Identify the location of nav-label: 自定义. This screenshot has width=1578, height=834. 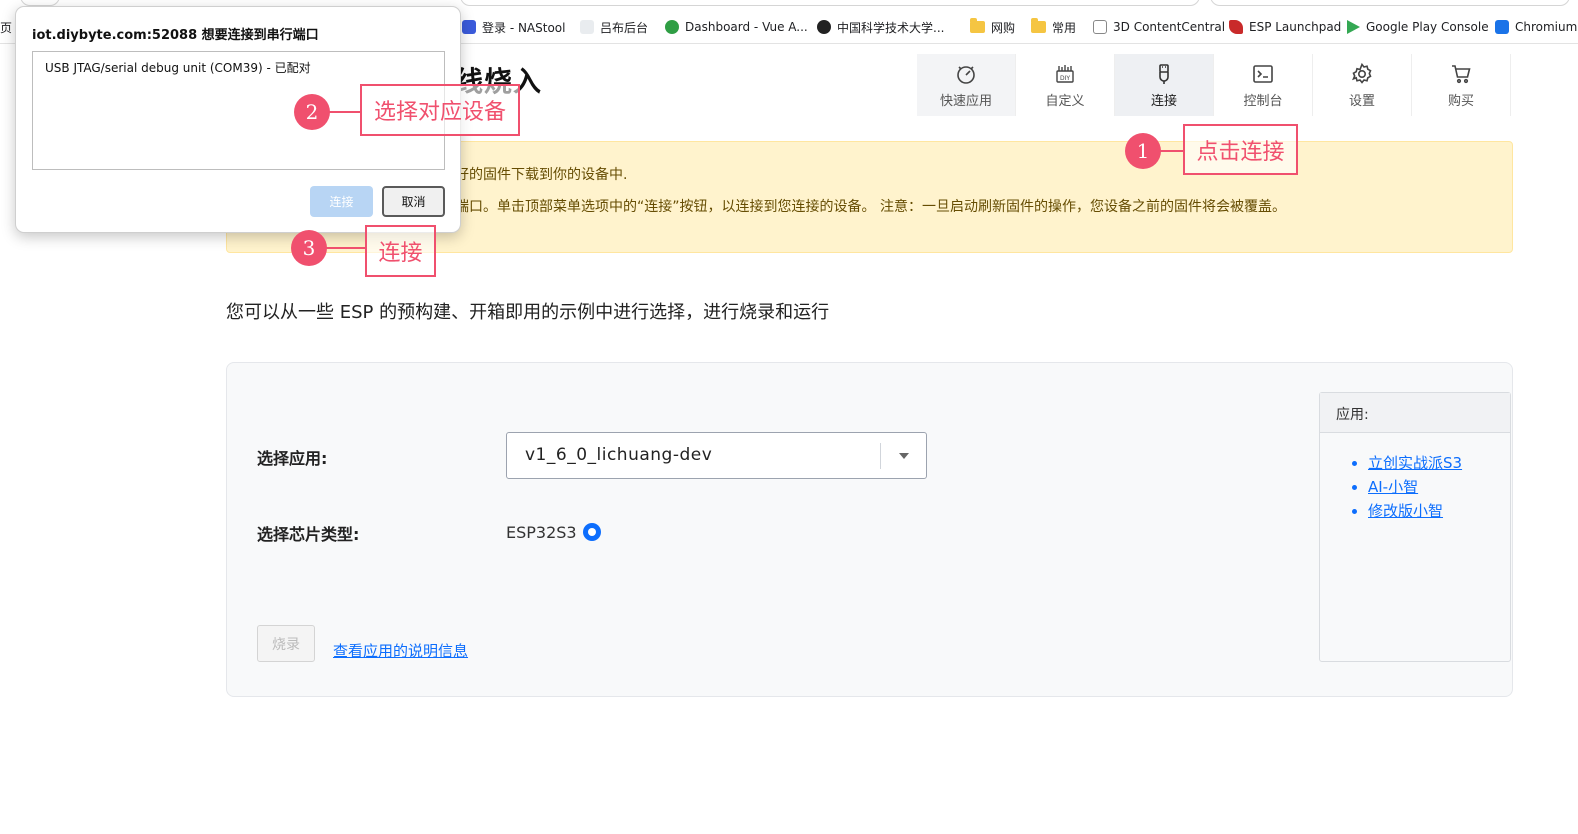
(1065, 101).